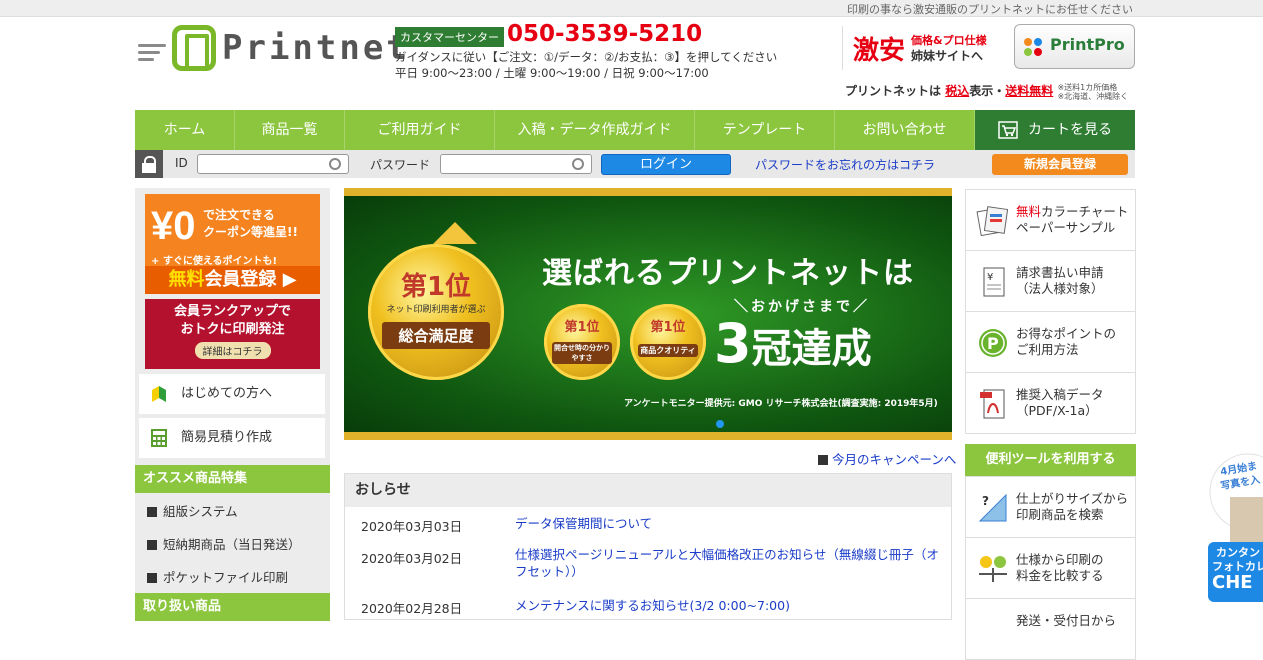  What do you see at coordinates (765, 130) in the screenshot?
I see `nav-template: テンプレート` at bounding box center [765, 130].